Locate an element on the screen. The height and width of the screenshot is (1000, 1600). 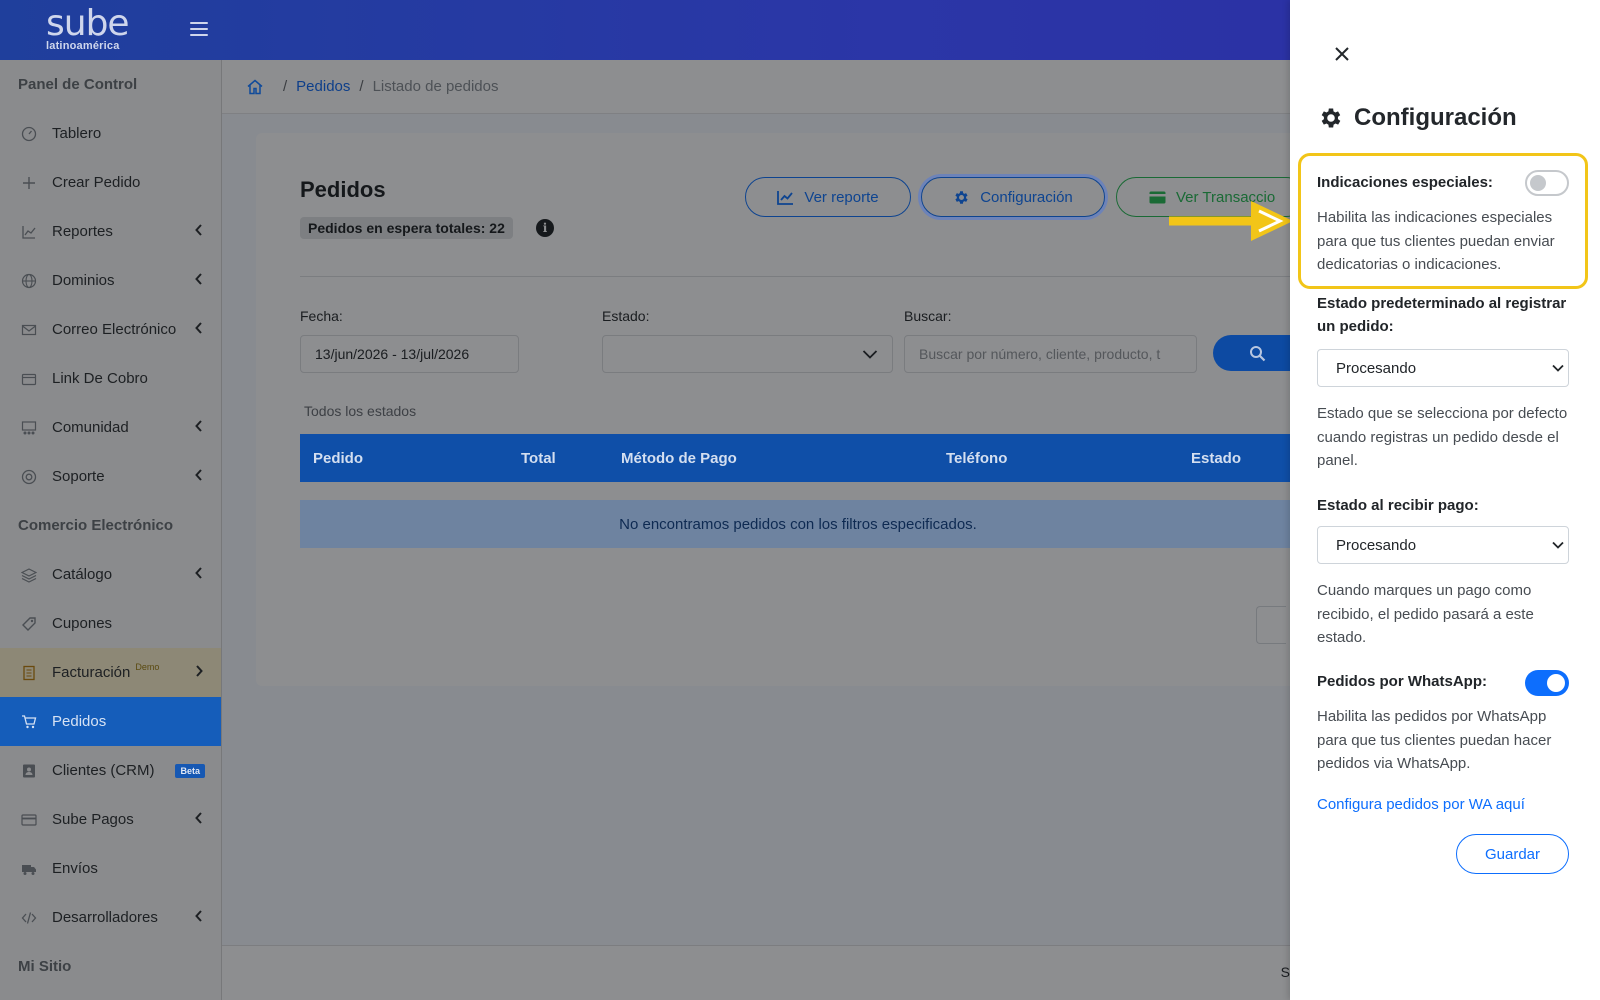
special-instructions-toggle is located at coordinates (1547, 183).